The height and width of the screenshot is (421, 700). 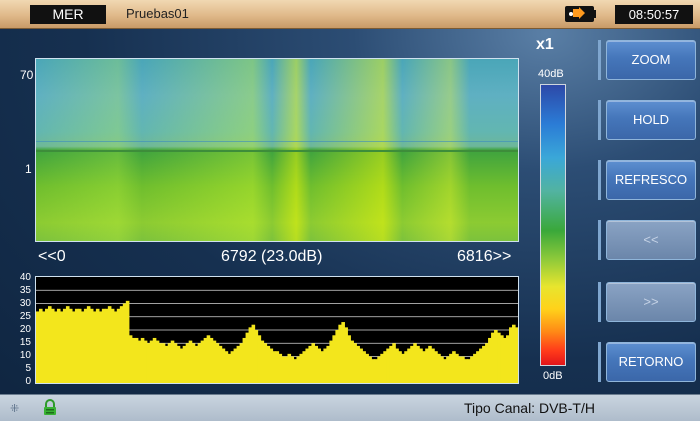 What do you see at coordinates (580, 14) in the screenshot?
I see `battery-plug-icon` at bounding box center [580, 14].